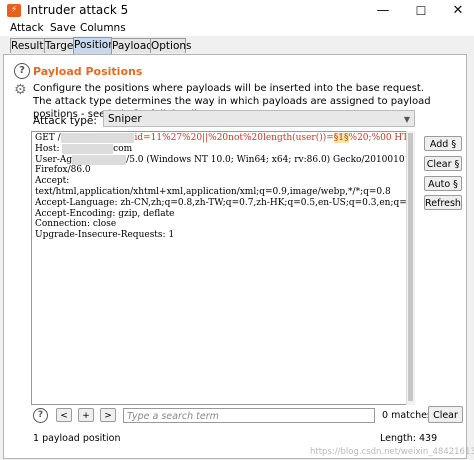  I want to click on close-button: ✕, so click(458, 11).